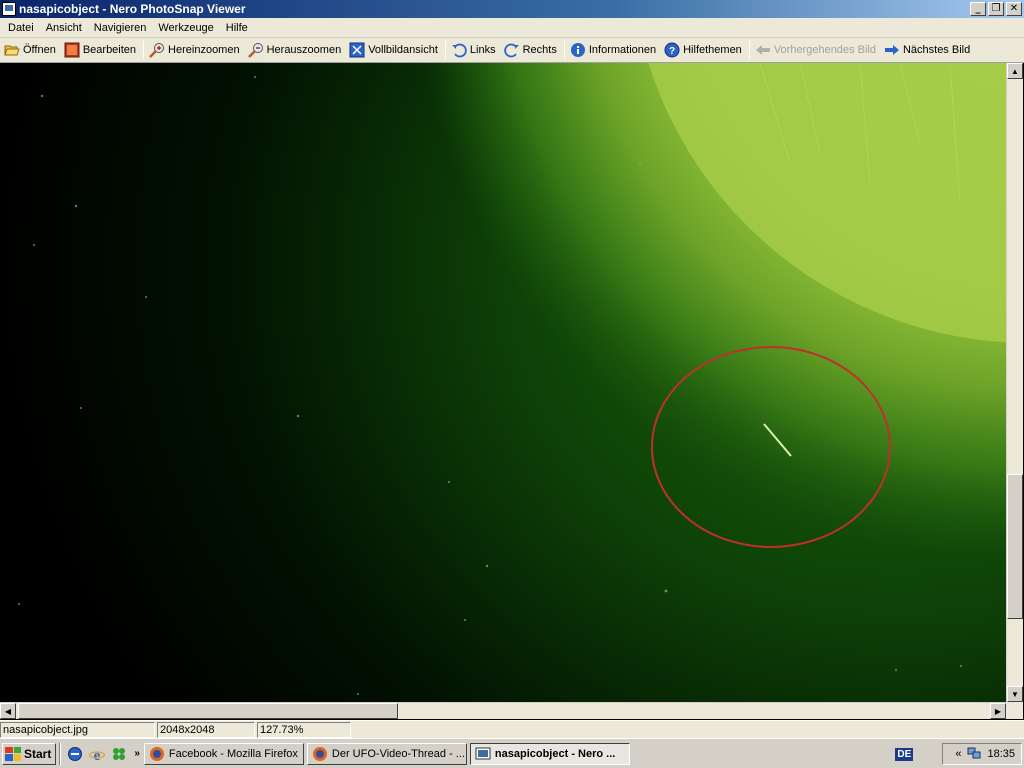 The height and width of the screenshot is (768, 1024). What do you see at coordinates (1001, 754) in the screenshot?
I see `clock: 18:35` at bounding box center [1001, 754].